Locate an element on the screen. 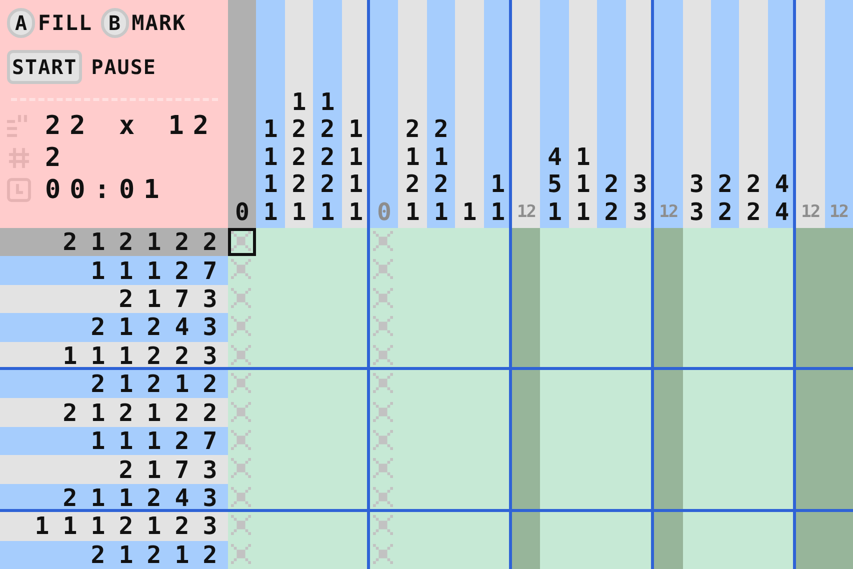  key-button: B is located at coordinates (114, 23).